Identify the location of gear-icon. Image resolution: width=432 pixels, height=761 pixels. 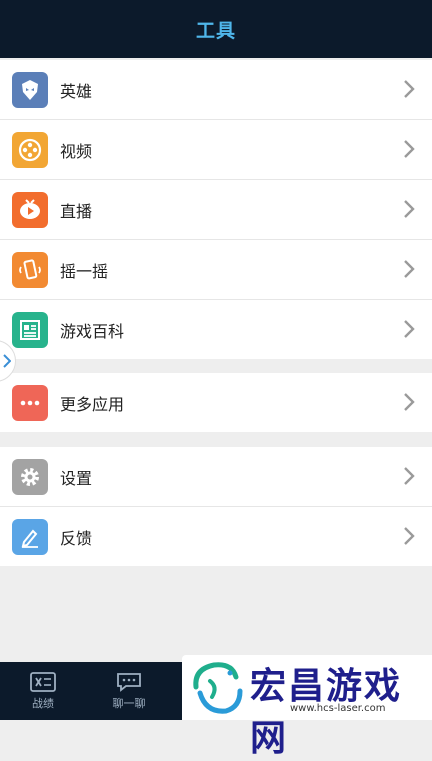
(30, 477).